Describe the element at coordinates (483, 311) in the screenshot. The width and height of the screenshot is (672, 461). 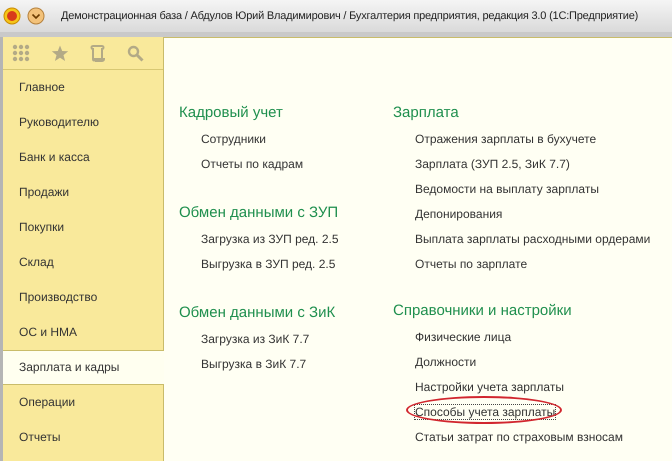
I see `group-heading: Справочники и настройки` at that location.